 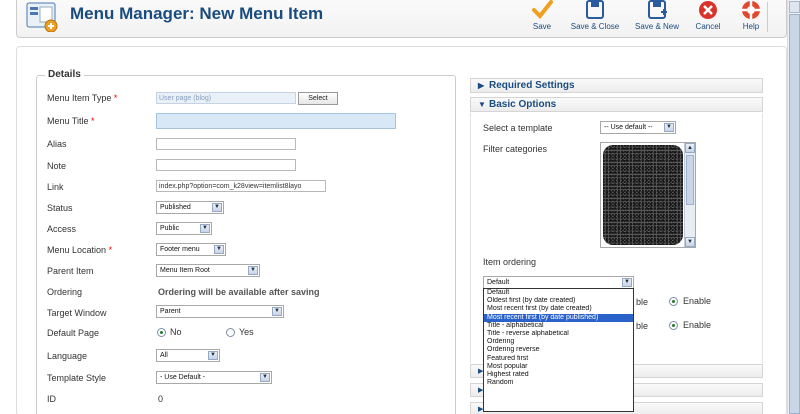 I want to click on obscured-list-content, so click(x=643, y=195).